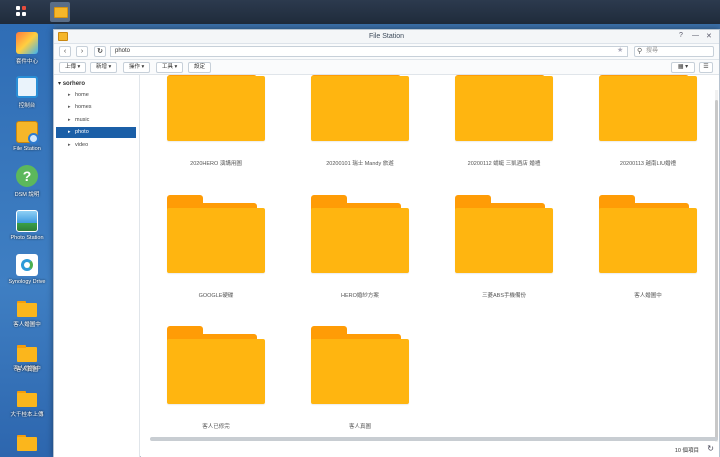 Image resolution: width=720 pixels, height=457 pixels. I want to click on desktop-icon-folder: 大千桂本上傳, so click(27, 404).